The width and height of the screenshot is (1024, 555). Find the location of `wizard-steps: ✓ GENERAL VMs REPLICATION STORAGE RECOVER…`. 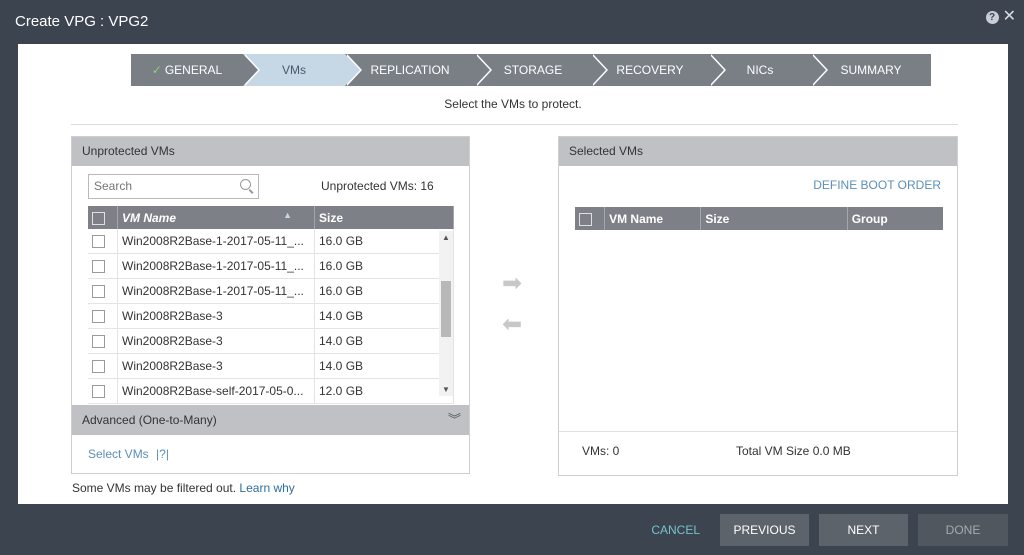

wizard-steps: ✓ GENERAL VMs REPLICATION STORAGE RECOVER… is located at coordinates (531, 70).